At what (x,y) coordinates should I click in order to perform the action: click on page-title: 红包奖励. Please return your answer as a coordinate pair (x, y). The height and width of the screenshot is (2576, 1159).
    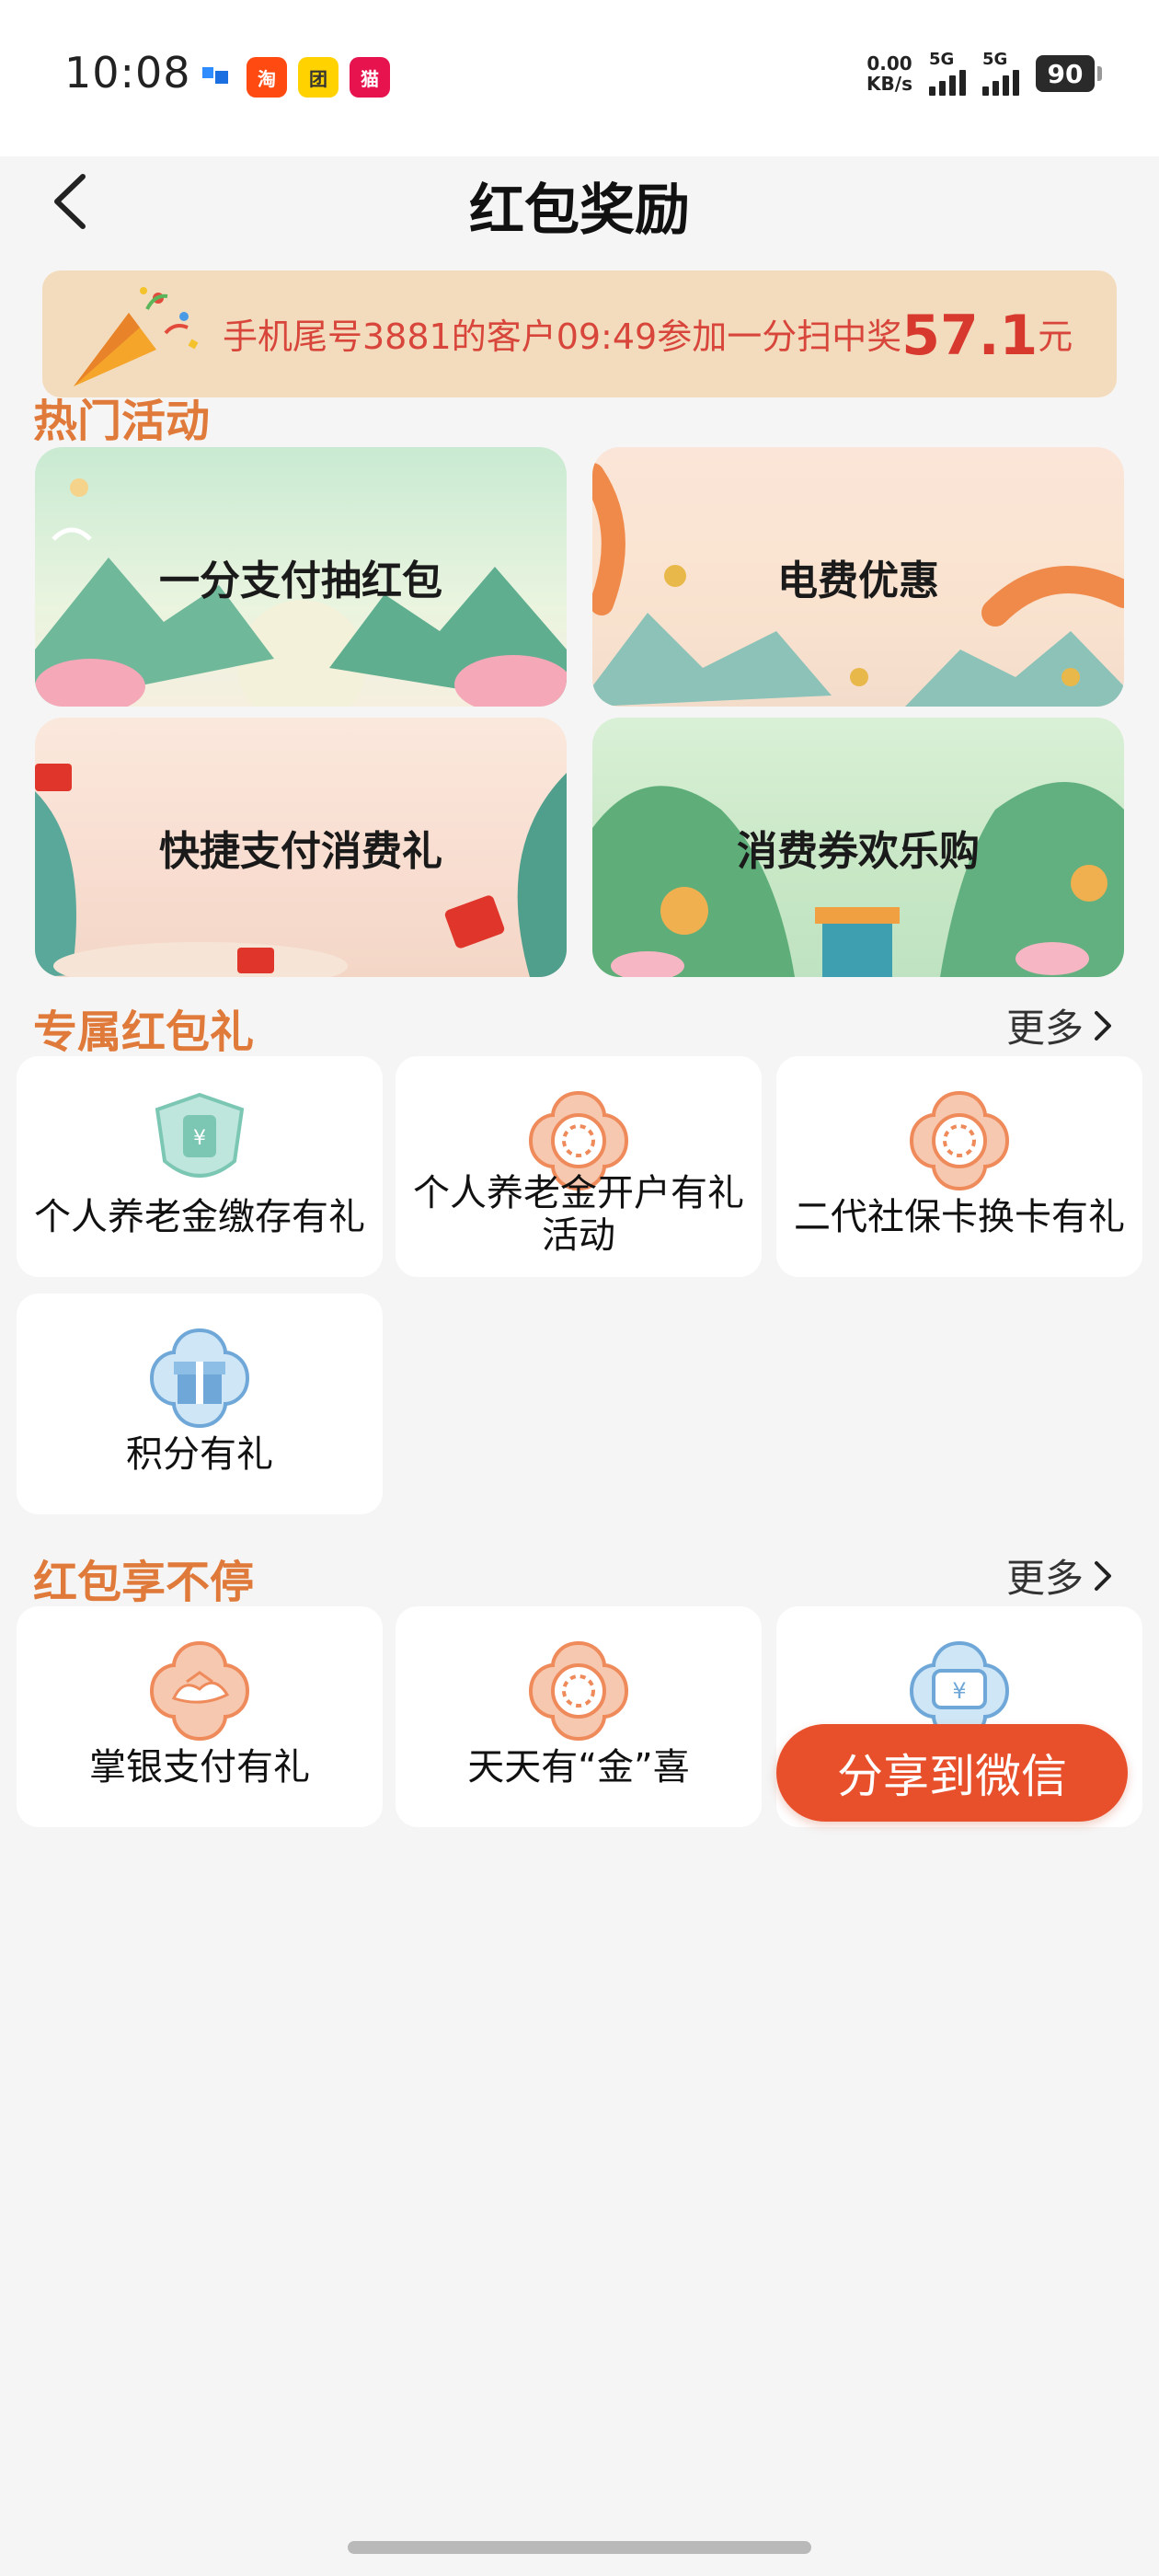
    Looking at the image, I should click on (579, 210).